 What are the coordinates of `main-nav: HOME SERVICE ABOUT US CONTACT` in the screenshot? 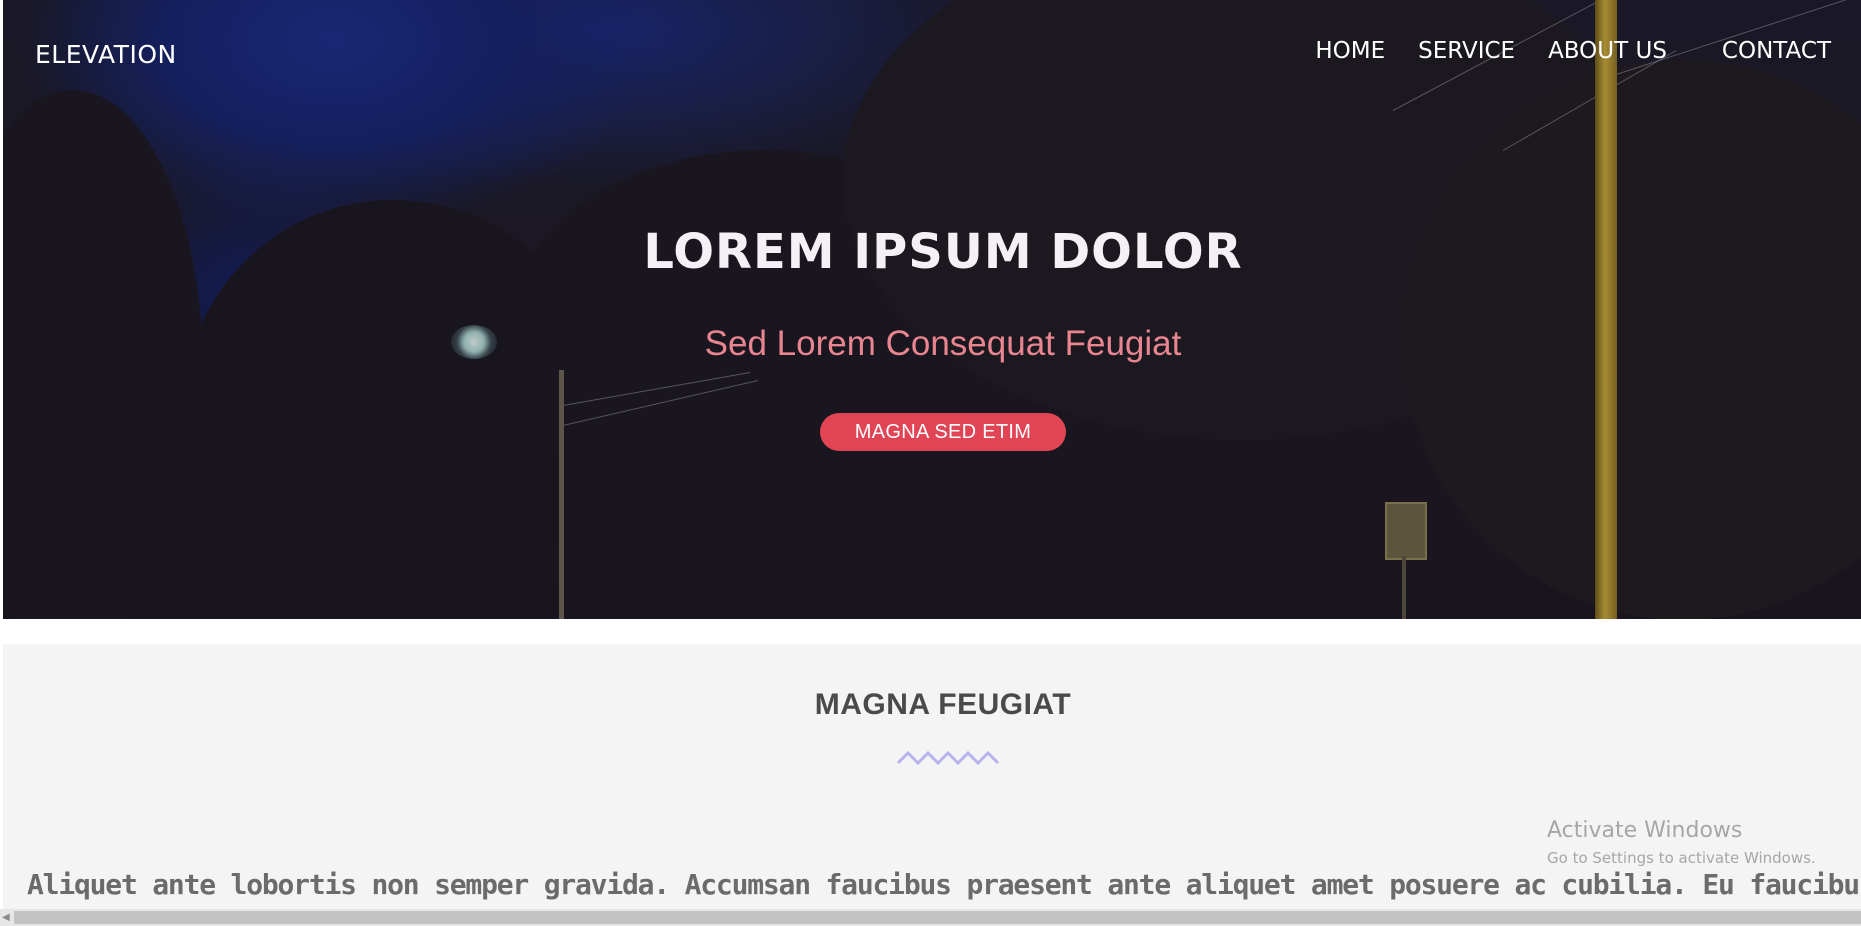 It's located at (1556, 51).